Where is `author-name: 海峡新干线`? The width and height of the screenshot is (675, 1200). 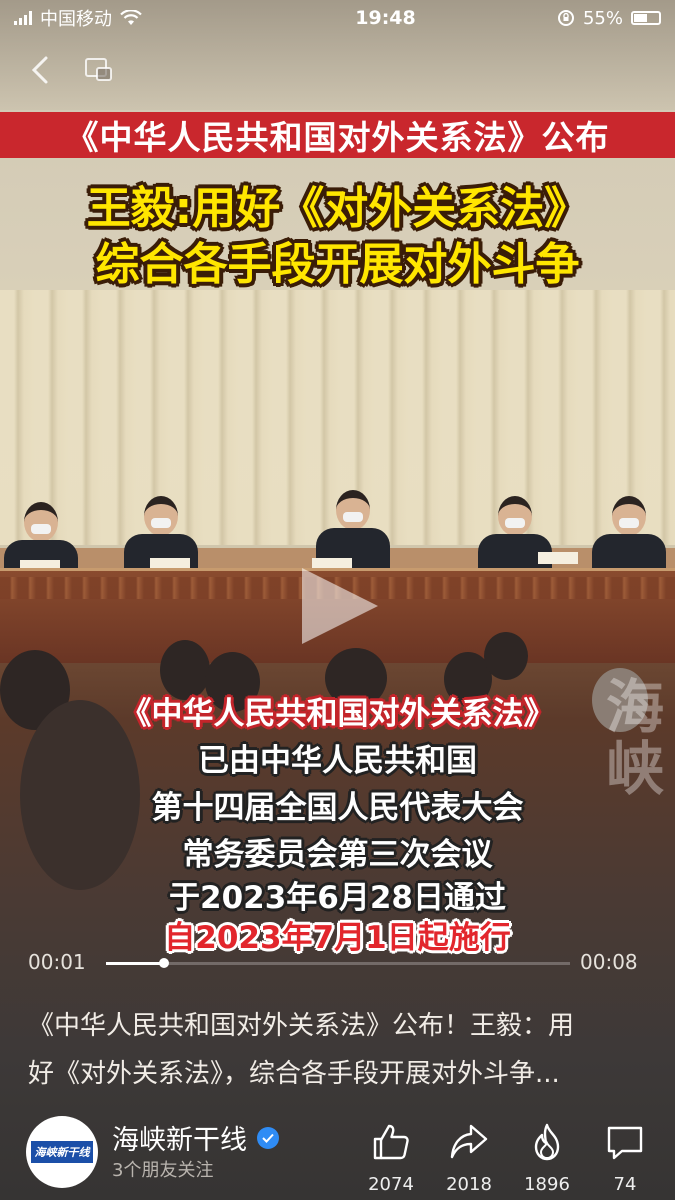
author-name: 海峡新干线 is located at coordinates (179, 1140).